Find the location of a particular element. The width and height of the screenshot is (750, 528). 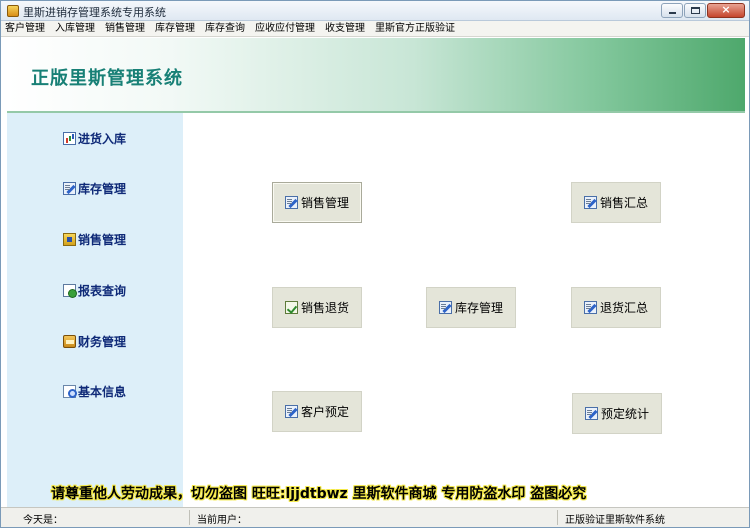

menu-receivables: 应收应付管理 is located at coordinates (286, 28).